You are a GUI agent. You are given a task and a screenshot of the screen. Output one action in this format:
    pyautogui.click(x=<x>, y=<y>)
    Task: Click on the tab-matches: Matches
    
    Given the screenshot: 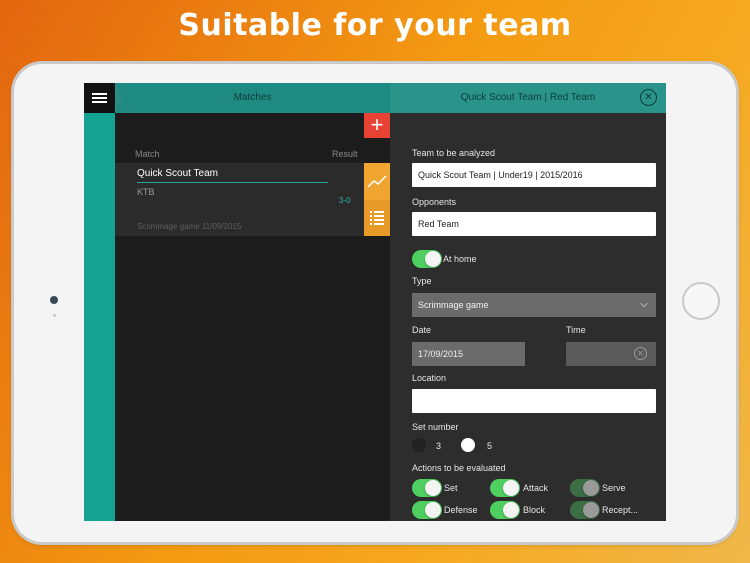 What is the action you would take?
    pyautogui.click(x=252, y=98)
    